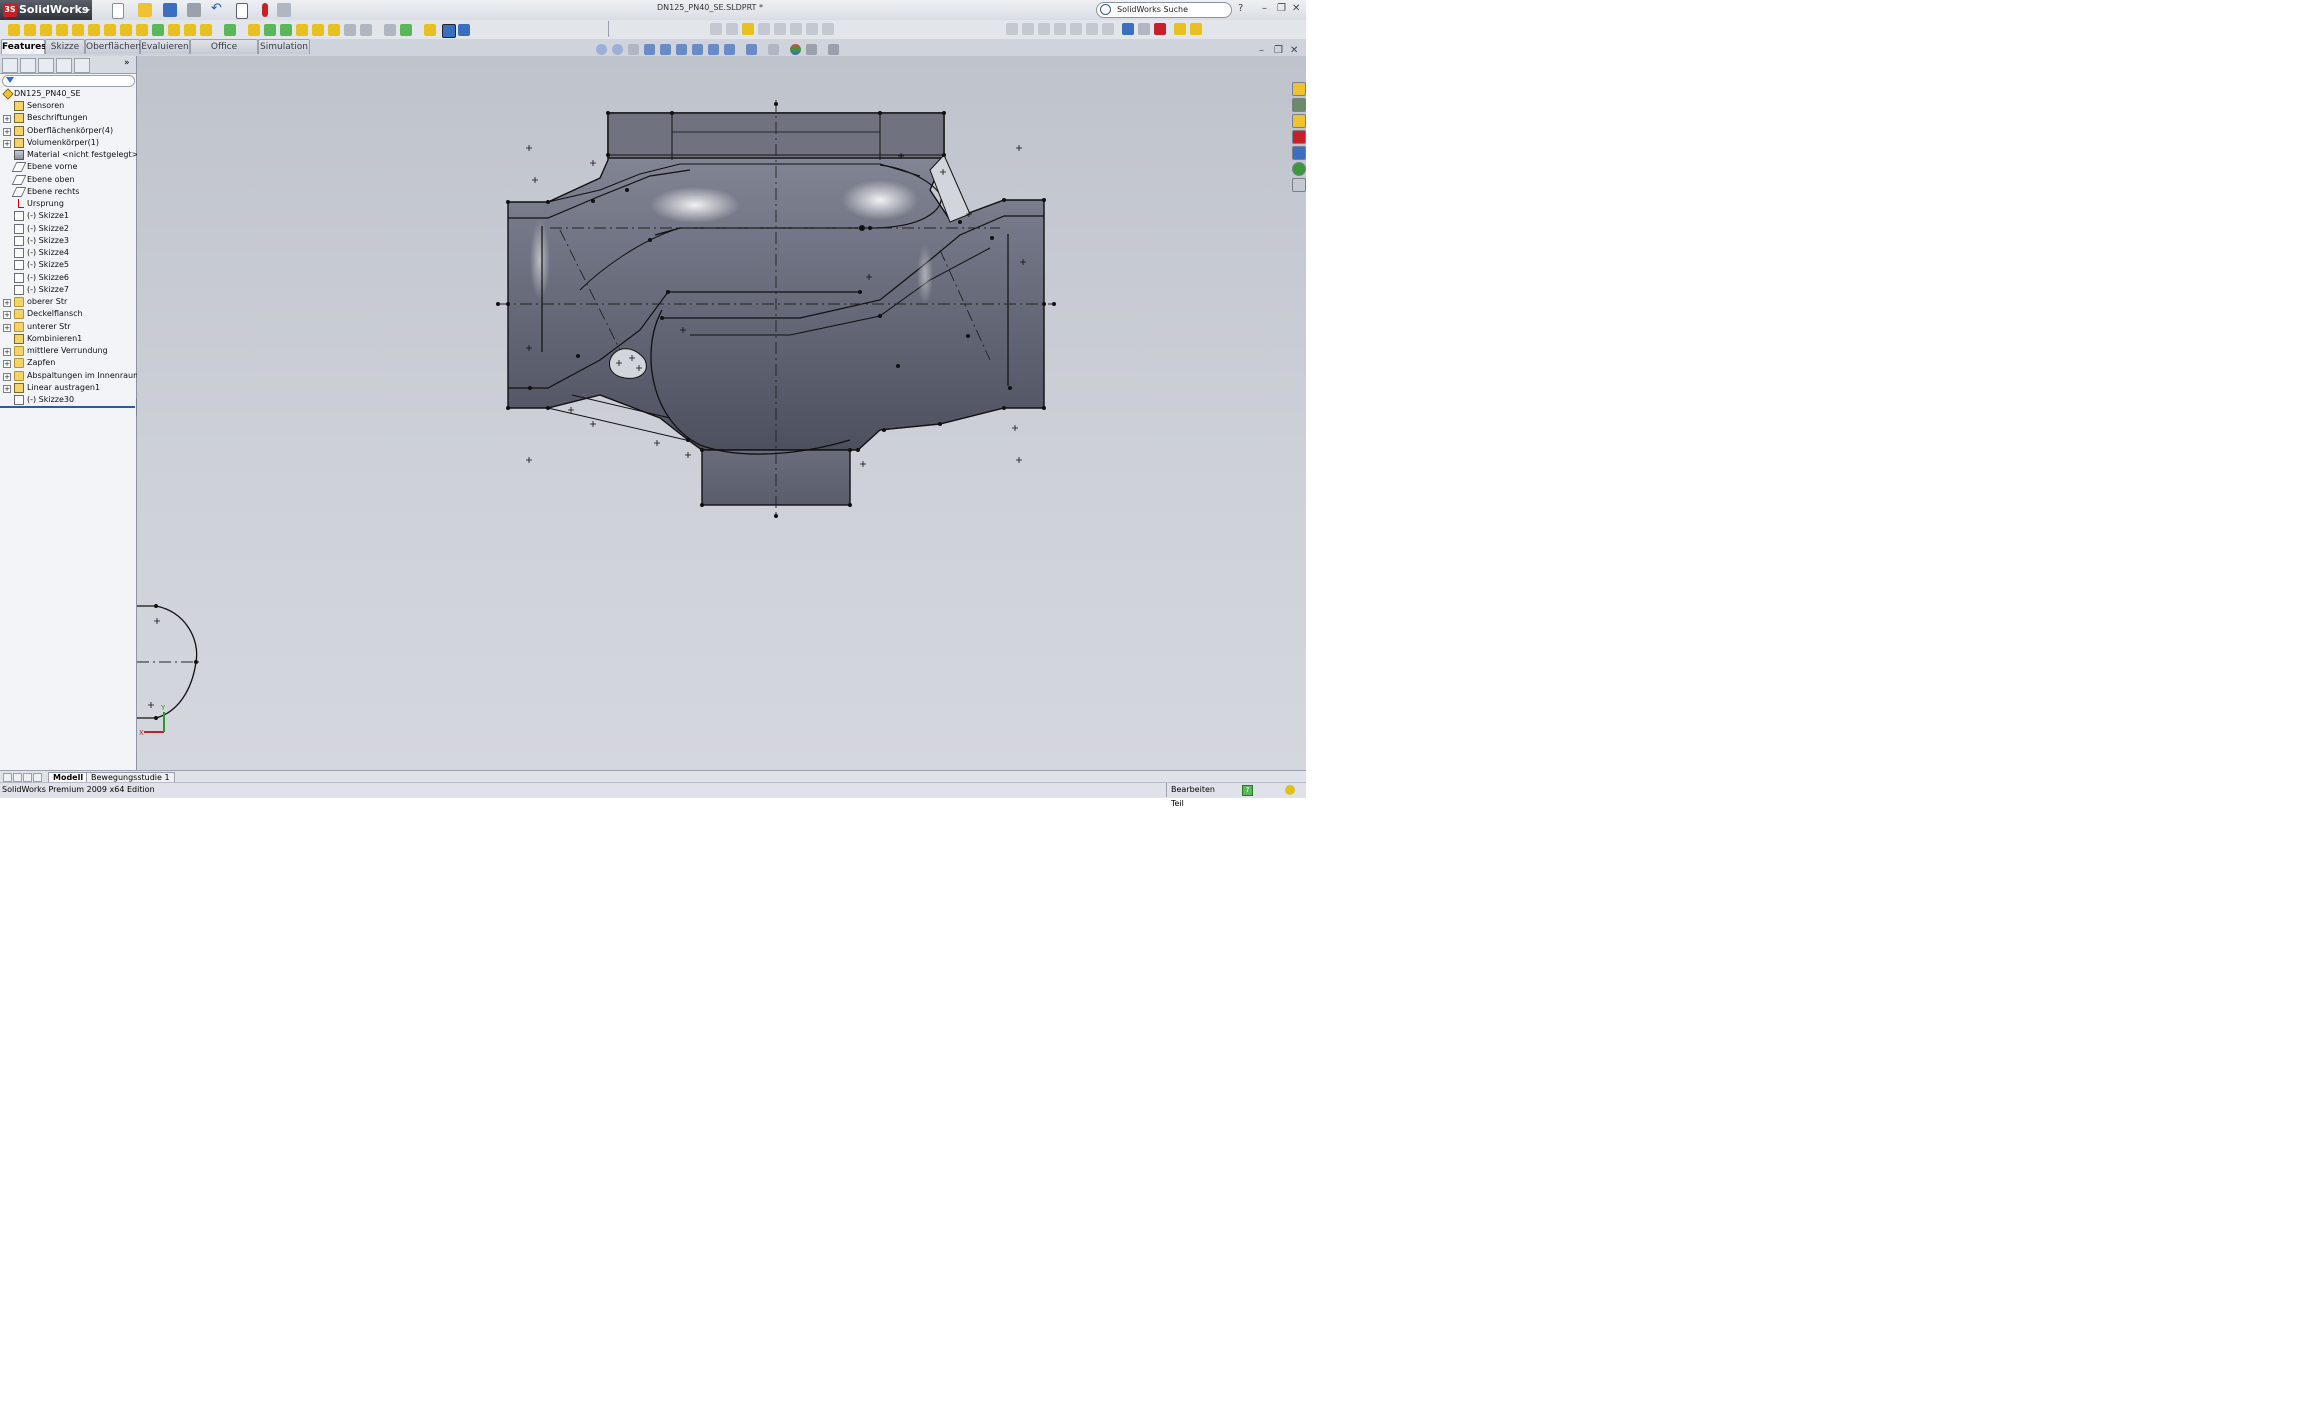 The height and width of the screenshot is (1407, 2304). What do you see at coordinates (1299, 121) in the screenshot?
I see `file-explorer-icon` at bounding box center [1299, 121].